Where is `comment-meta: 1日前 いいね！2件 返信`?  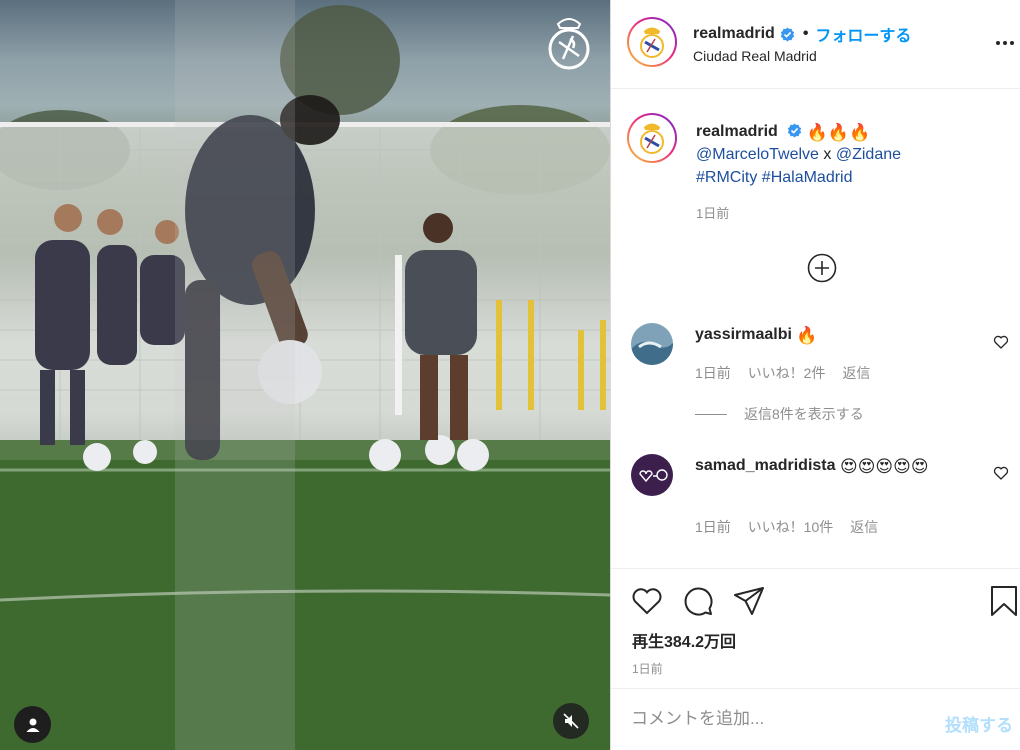
comment-meta: 1日前 いいね！2件 返信 is located at coordinates (789, 373).